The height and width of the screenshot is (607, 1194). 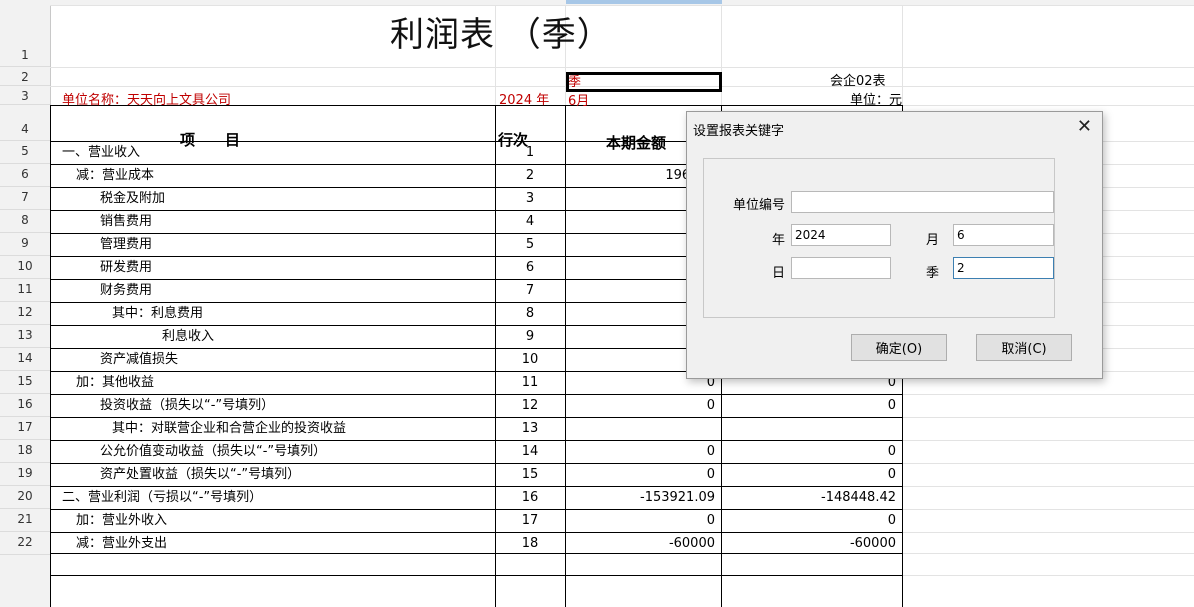 What do you see at coordinates (530, 452) in the screenshot?
I see `row-line-no: 14` at bounding box center [530, 452].